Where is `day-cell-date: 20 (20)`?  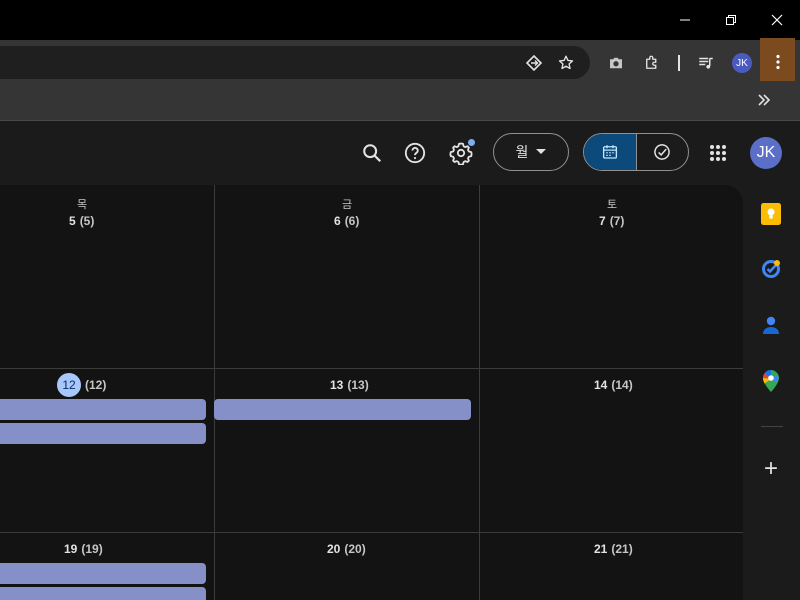 day-cell-date: 20 (20) is located at coordinates (346, 549).